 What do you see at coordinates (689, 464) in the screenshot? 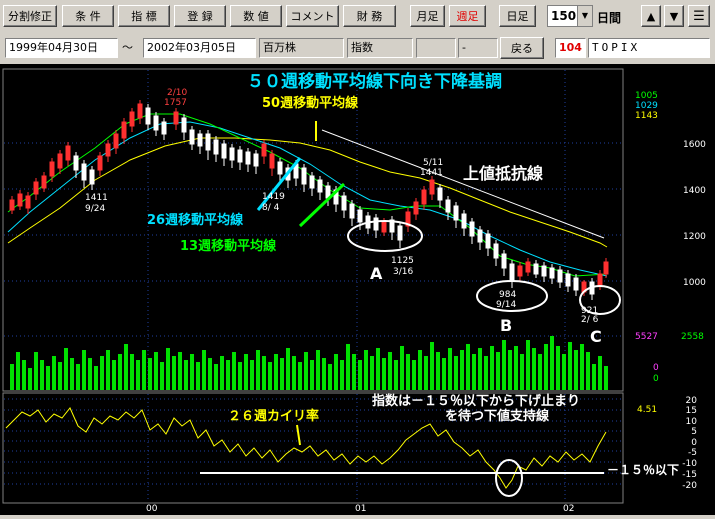
I see `kairi-tick-minus10: -10` at bounding box center [689, 464].